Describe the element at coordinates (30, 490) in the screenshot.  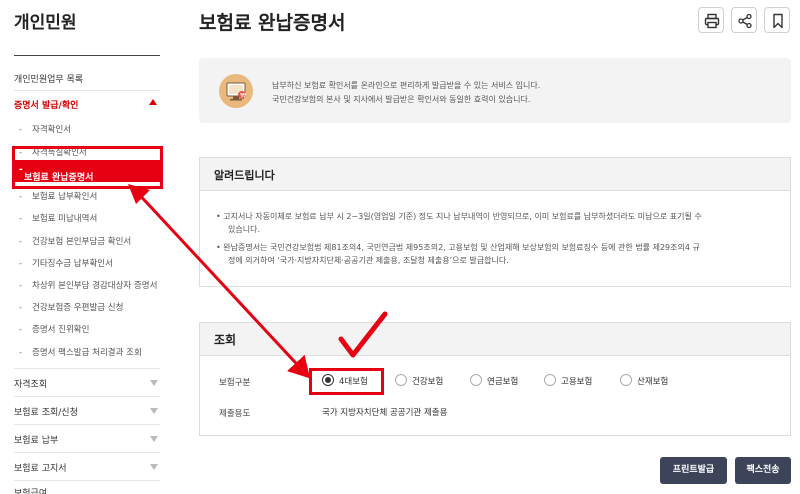
I see `sidebar-section-benefits: 보험급여` at that location.